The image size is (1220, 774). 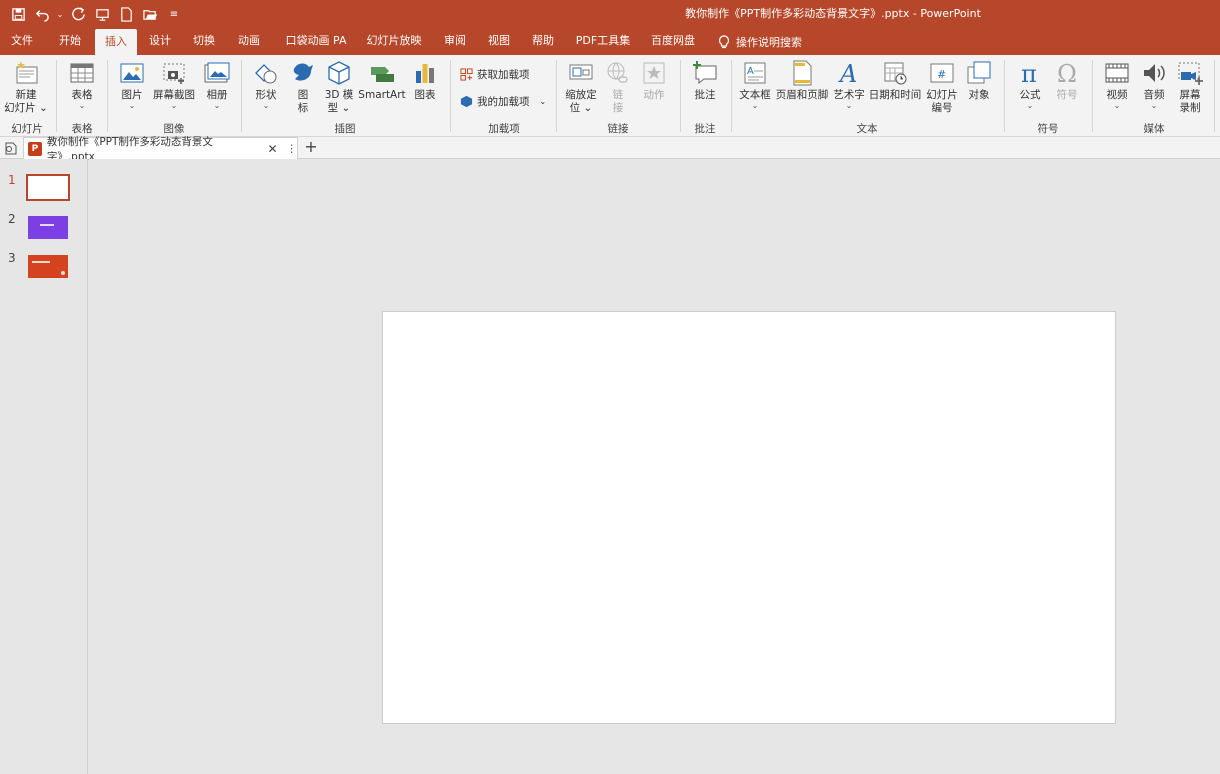 What do you see at coordinates (70, 41) in the screenshot?
I see `tab-home: 开始` at bounding box center [70, 41].